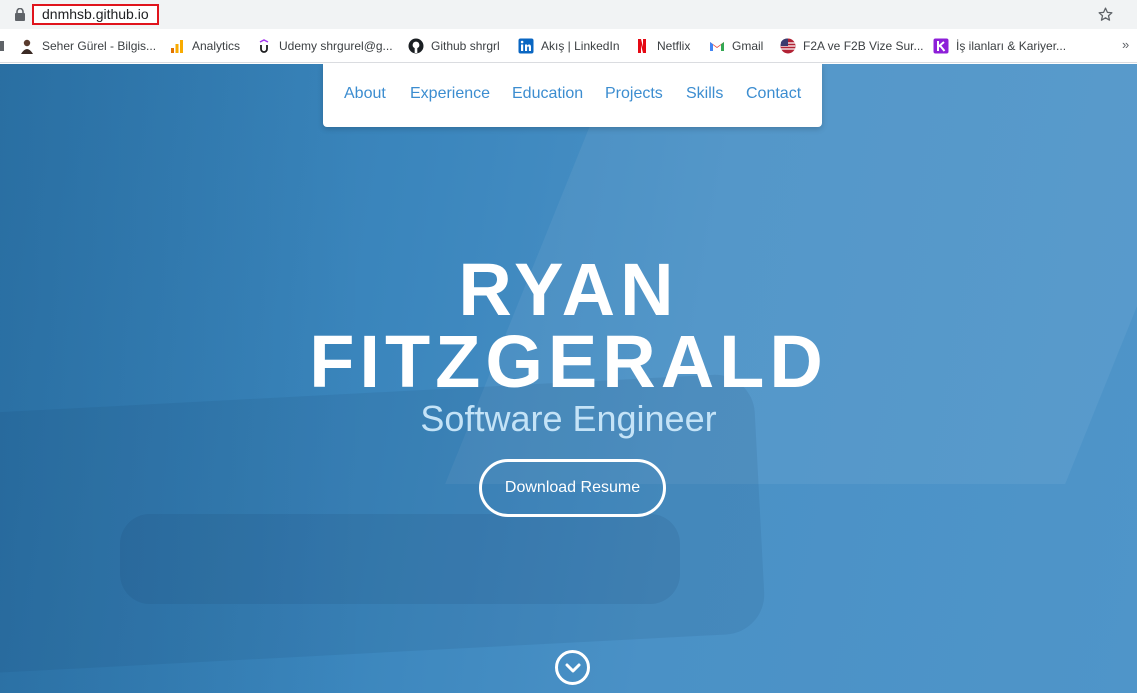 The width and height of the screenshot is (1137, 693). I want to click on nav-link-skills: Skills, so click(704, 94).